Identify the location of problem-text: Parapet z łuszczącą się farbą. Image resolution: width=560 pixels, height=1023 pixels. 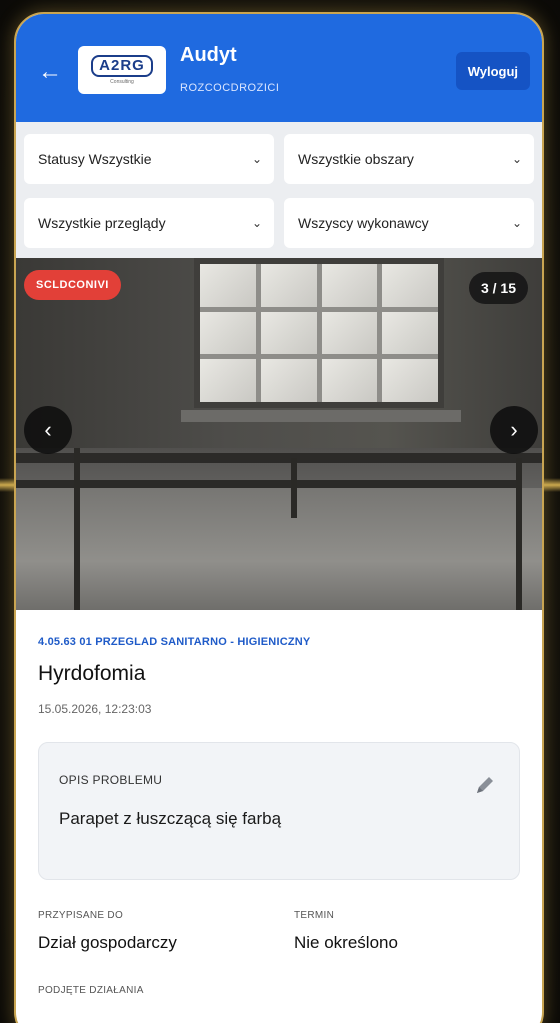
(170, 818).